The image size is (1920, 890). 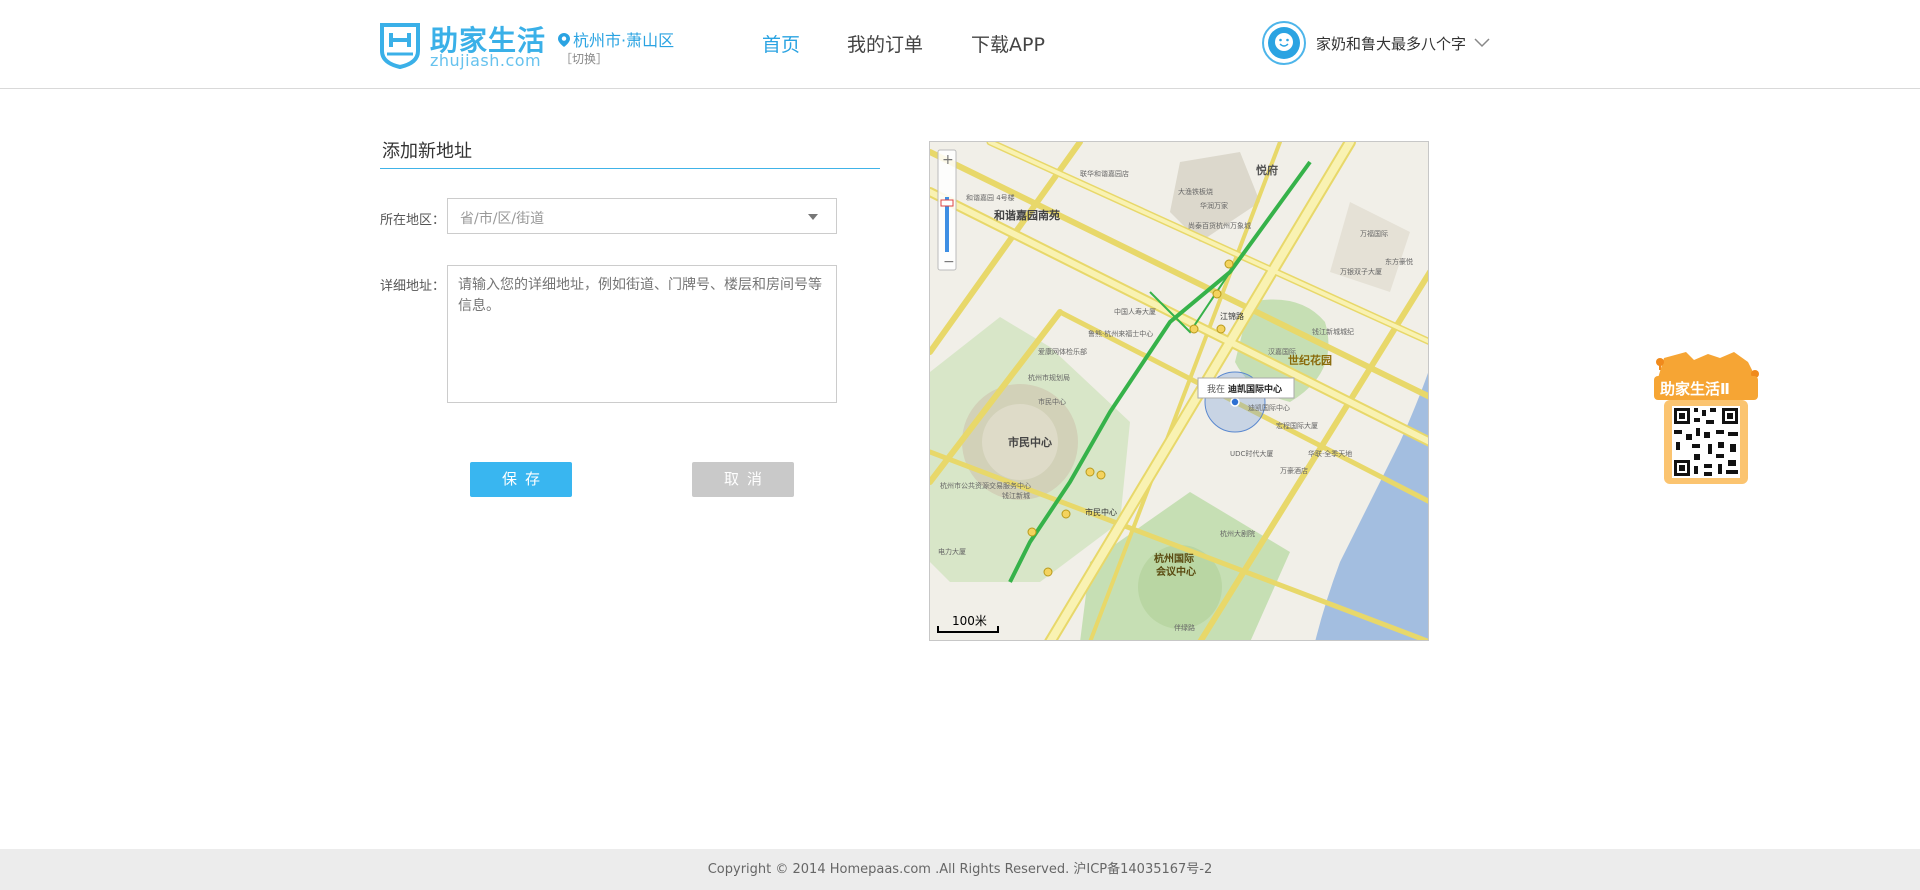 I want to click on map-here-prefix: 我在, so click(x=1216, y=389).